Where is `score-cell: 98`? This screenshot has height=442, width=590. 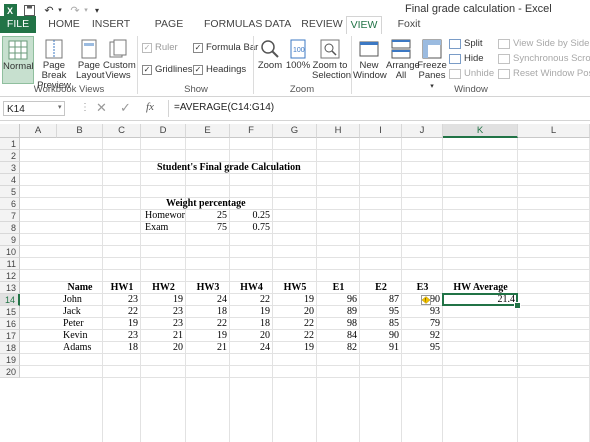 score-cell: 98 is located at coordinates (338, 324).